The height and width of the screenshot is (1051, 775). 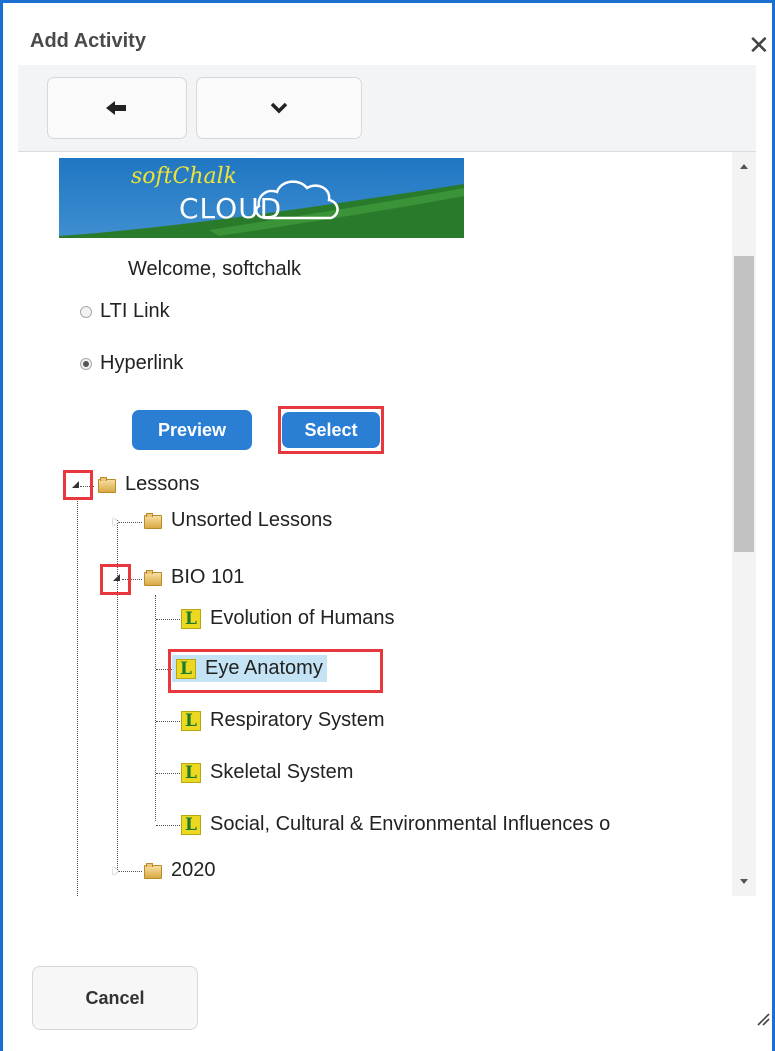 I want to click on select-highlight-box, so click(x=331, y=430).